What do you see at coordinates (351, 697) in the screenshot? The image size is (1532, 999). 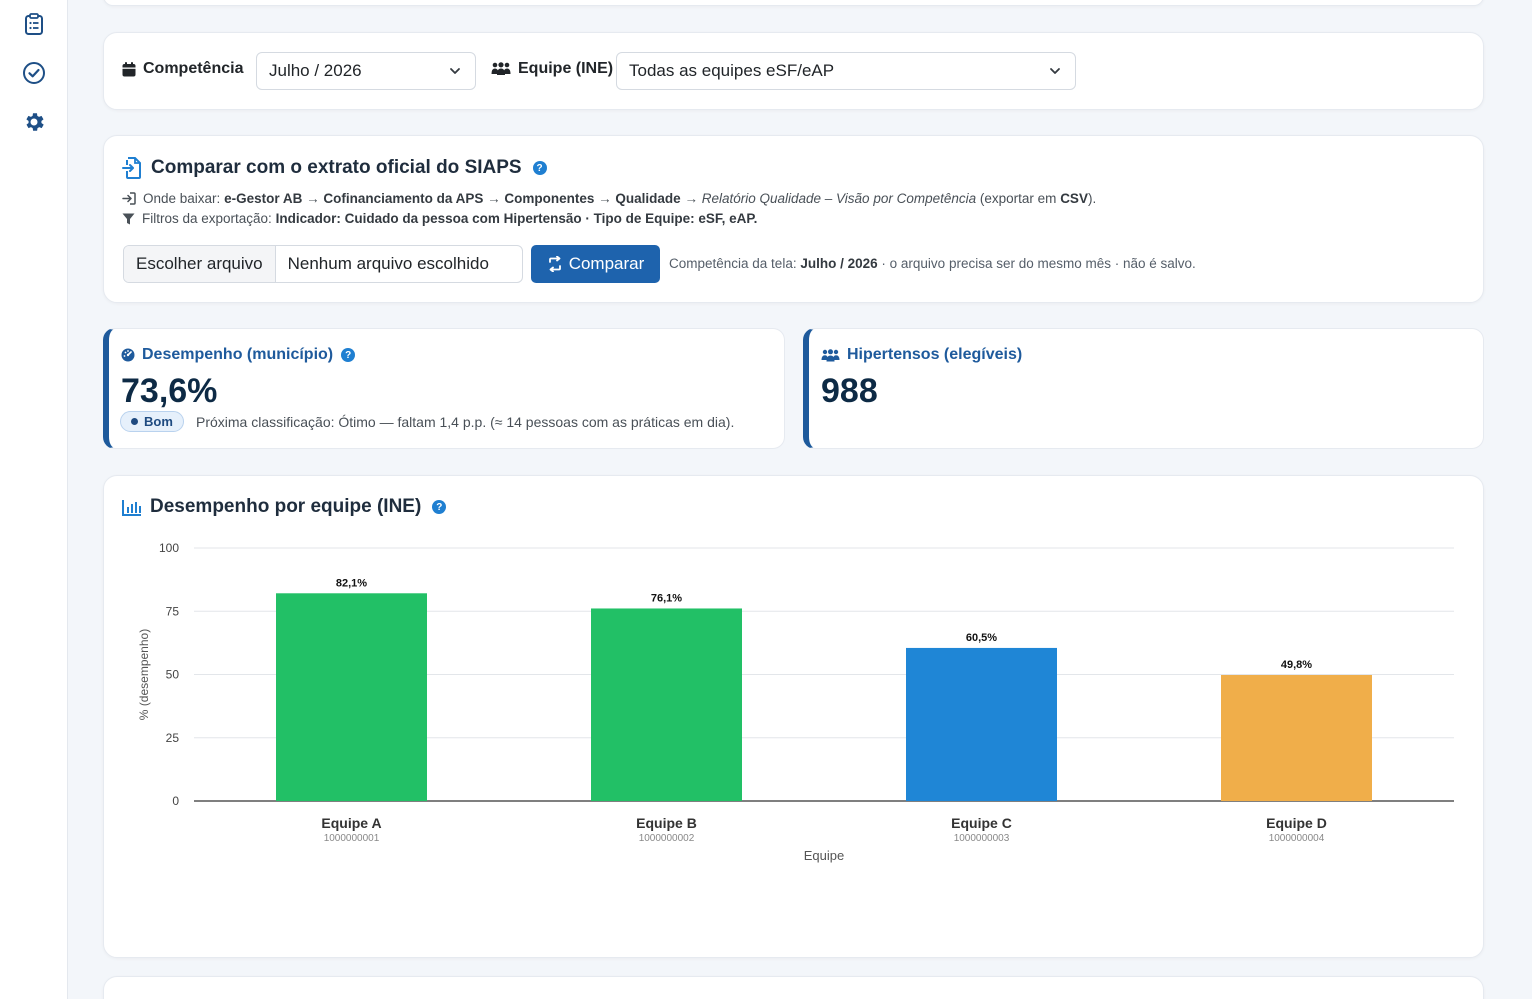 I see `bar-equipe-a` at bounding box center [351, 697].